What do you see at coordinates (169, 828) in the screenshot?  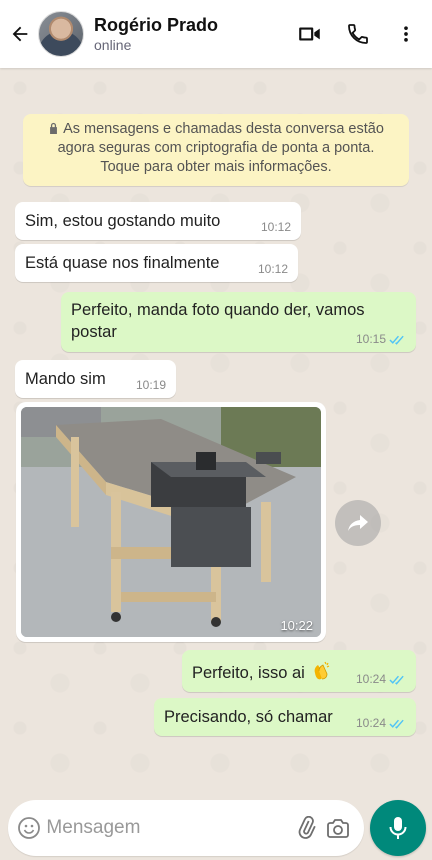 I see `message-input` at bounding box center [169, 828].